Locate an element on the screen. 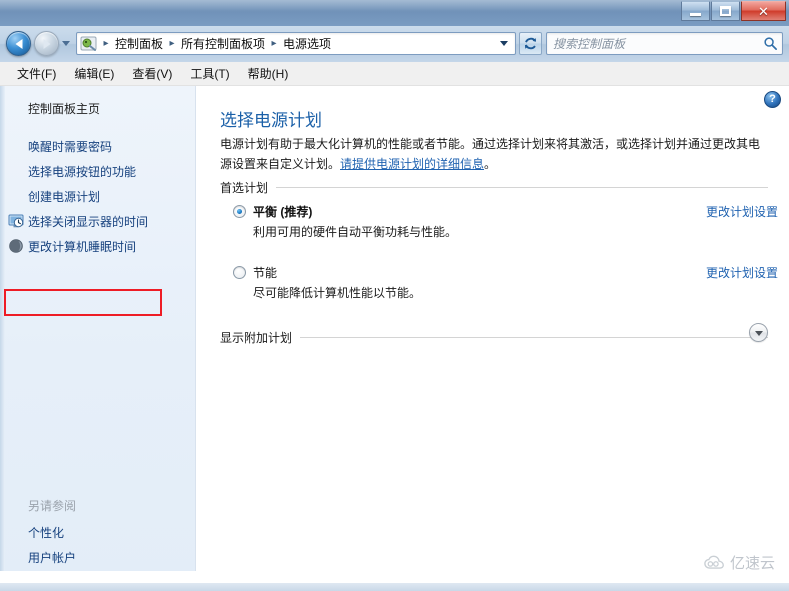  forward-arrow-icon is located at coordinates (46, 43).